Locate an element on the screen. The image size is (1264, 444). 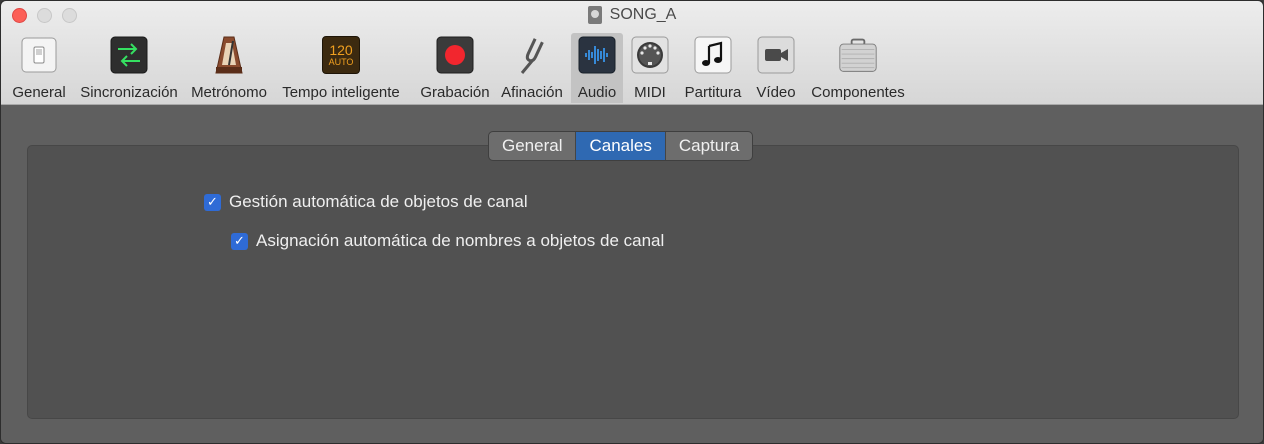
toolbar-item-sync: Sincronización is located at coordinates (129, 68).